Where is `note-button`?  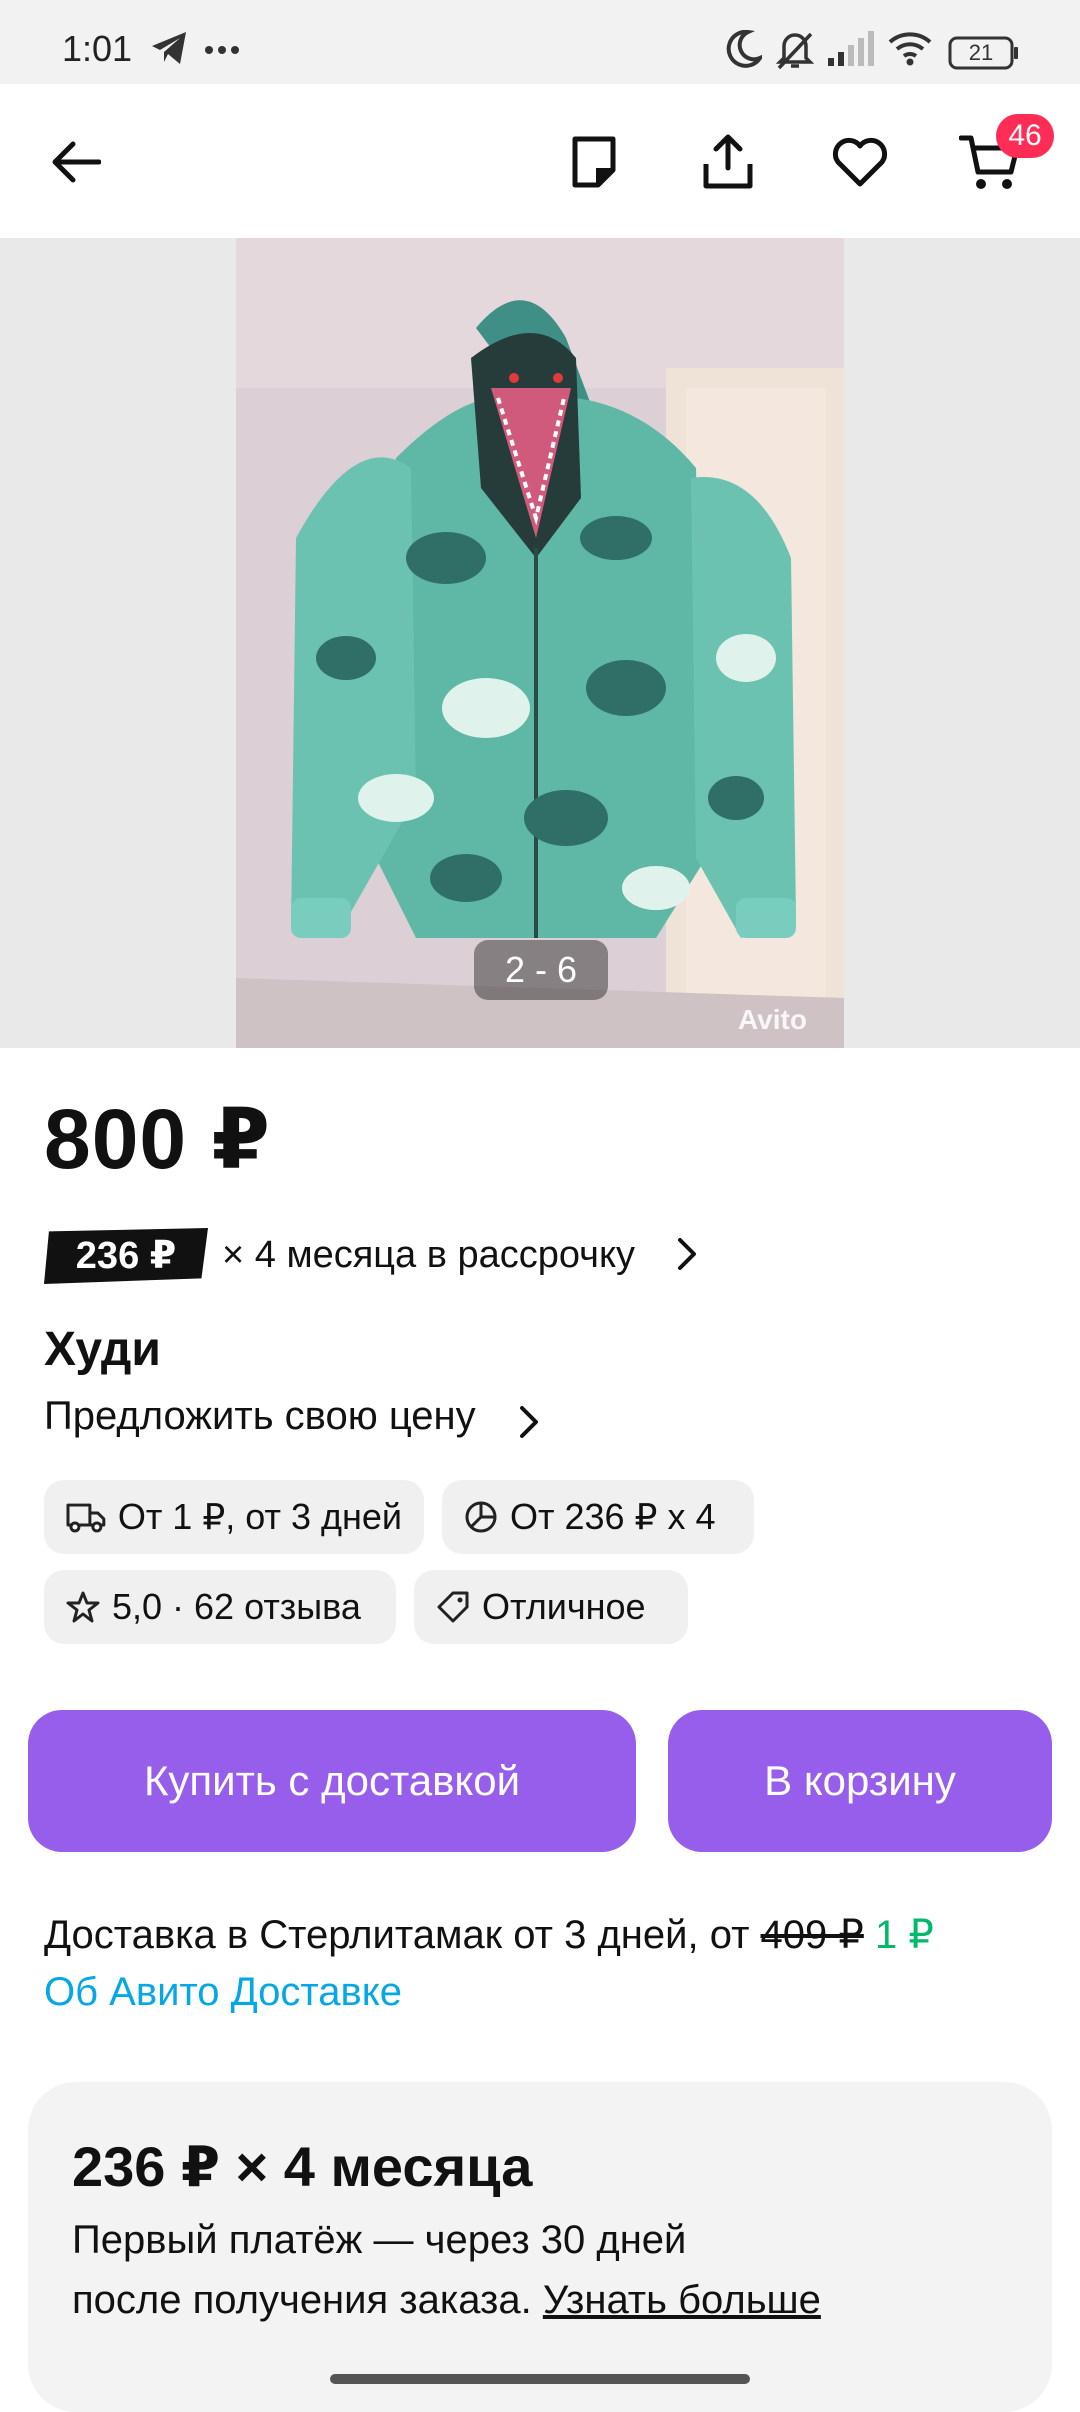 note-button is located at coordinates (594, 162).